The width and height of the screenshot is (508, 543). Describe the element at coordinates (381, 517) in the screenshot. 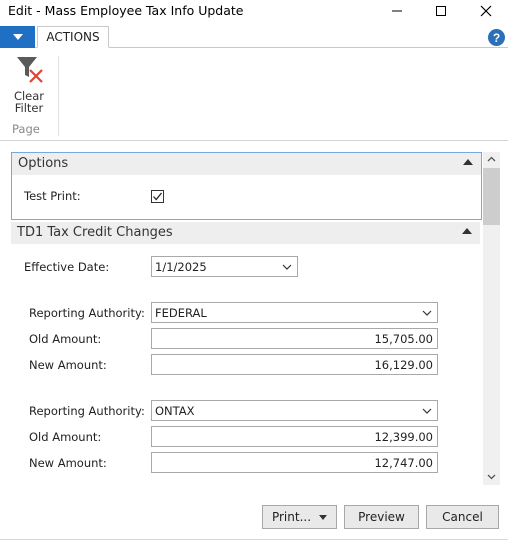

I see `preview-button: Preview` at that location.